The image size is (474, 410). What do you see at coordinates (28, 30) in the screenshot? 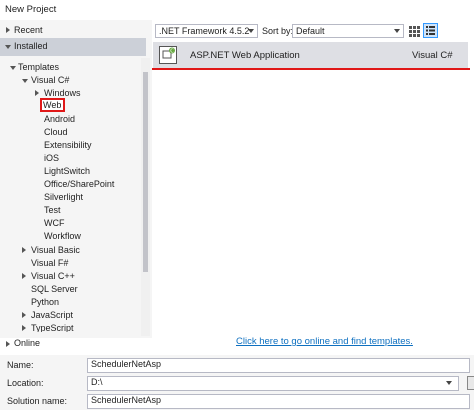
I see `tree-item-label: Recent` at bounding box center [28, 30].